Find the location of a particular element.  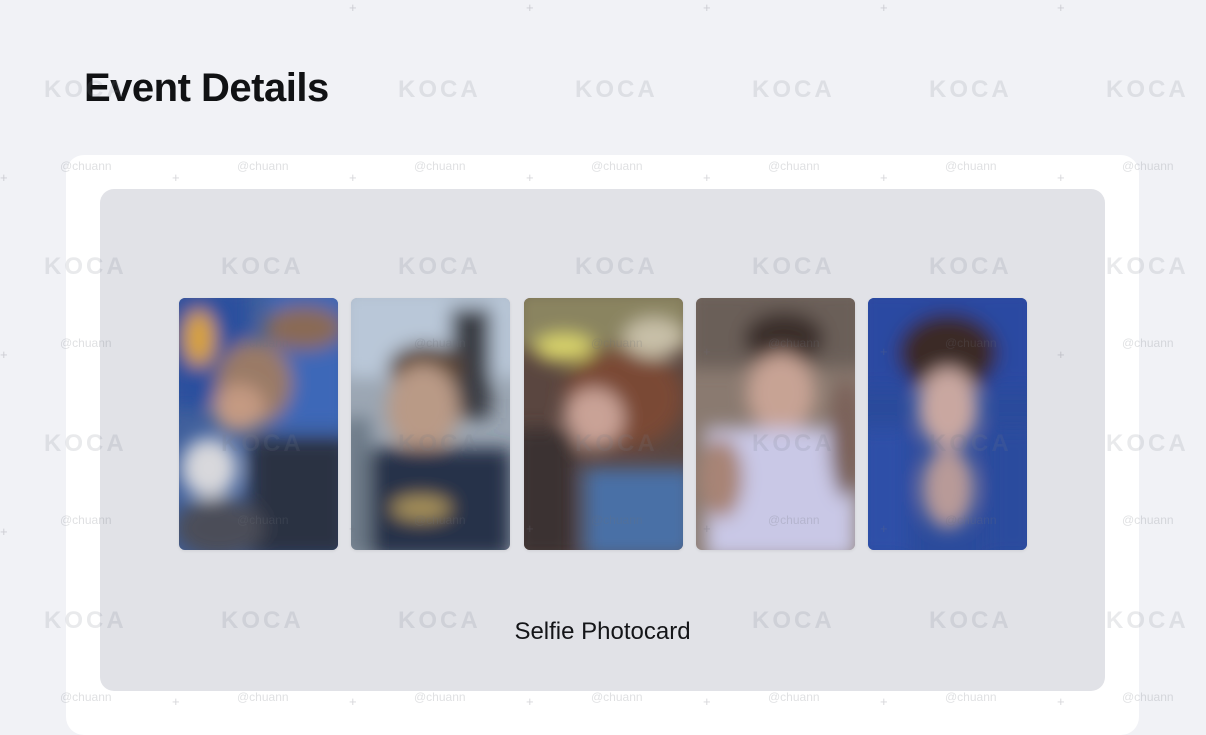

photocard-caption: Selfie Photocard is located at coordinates (602, 631).